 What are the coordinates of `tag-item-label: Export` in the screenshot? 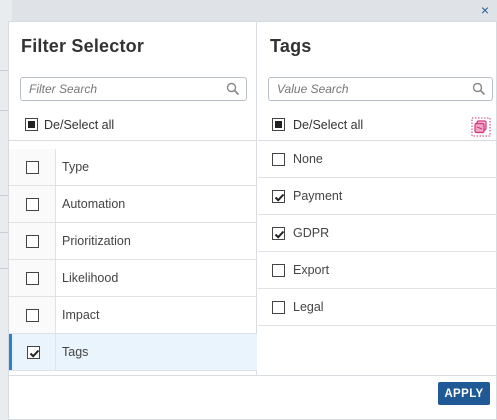 It's located at (311, 270).